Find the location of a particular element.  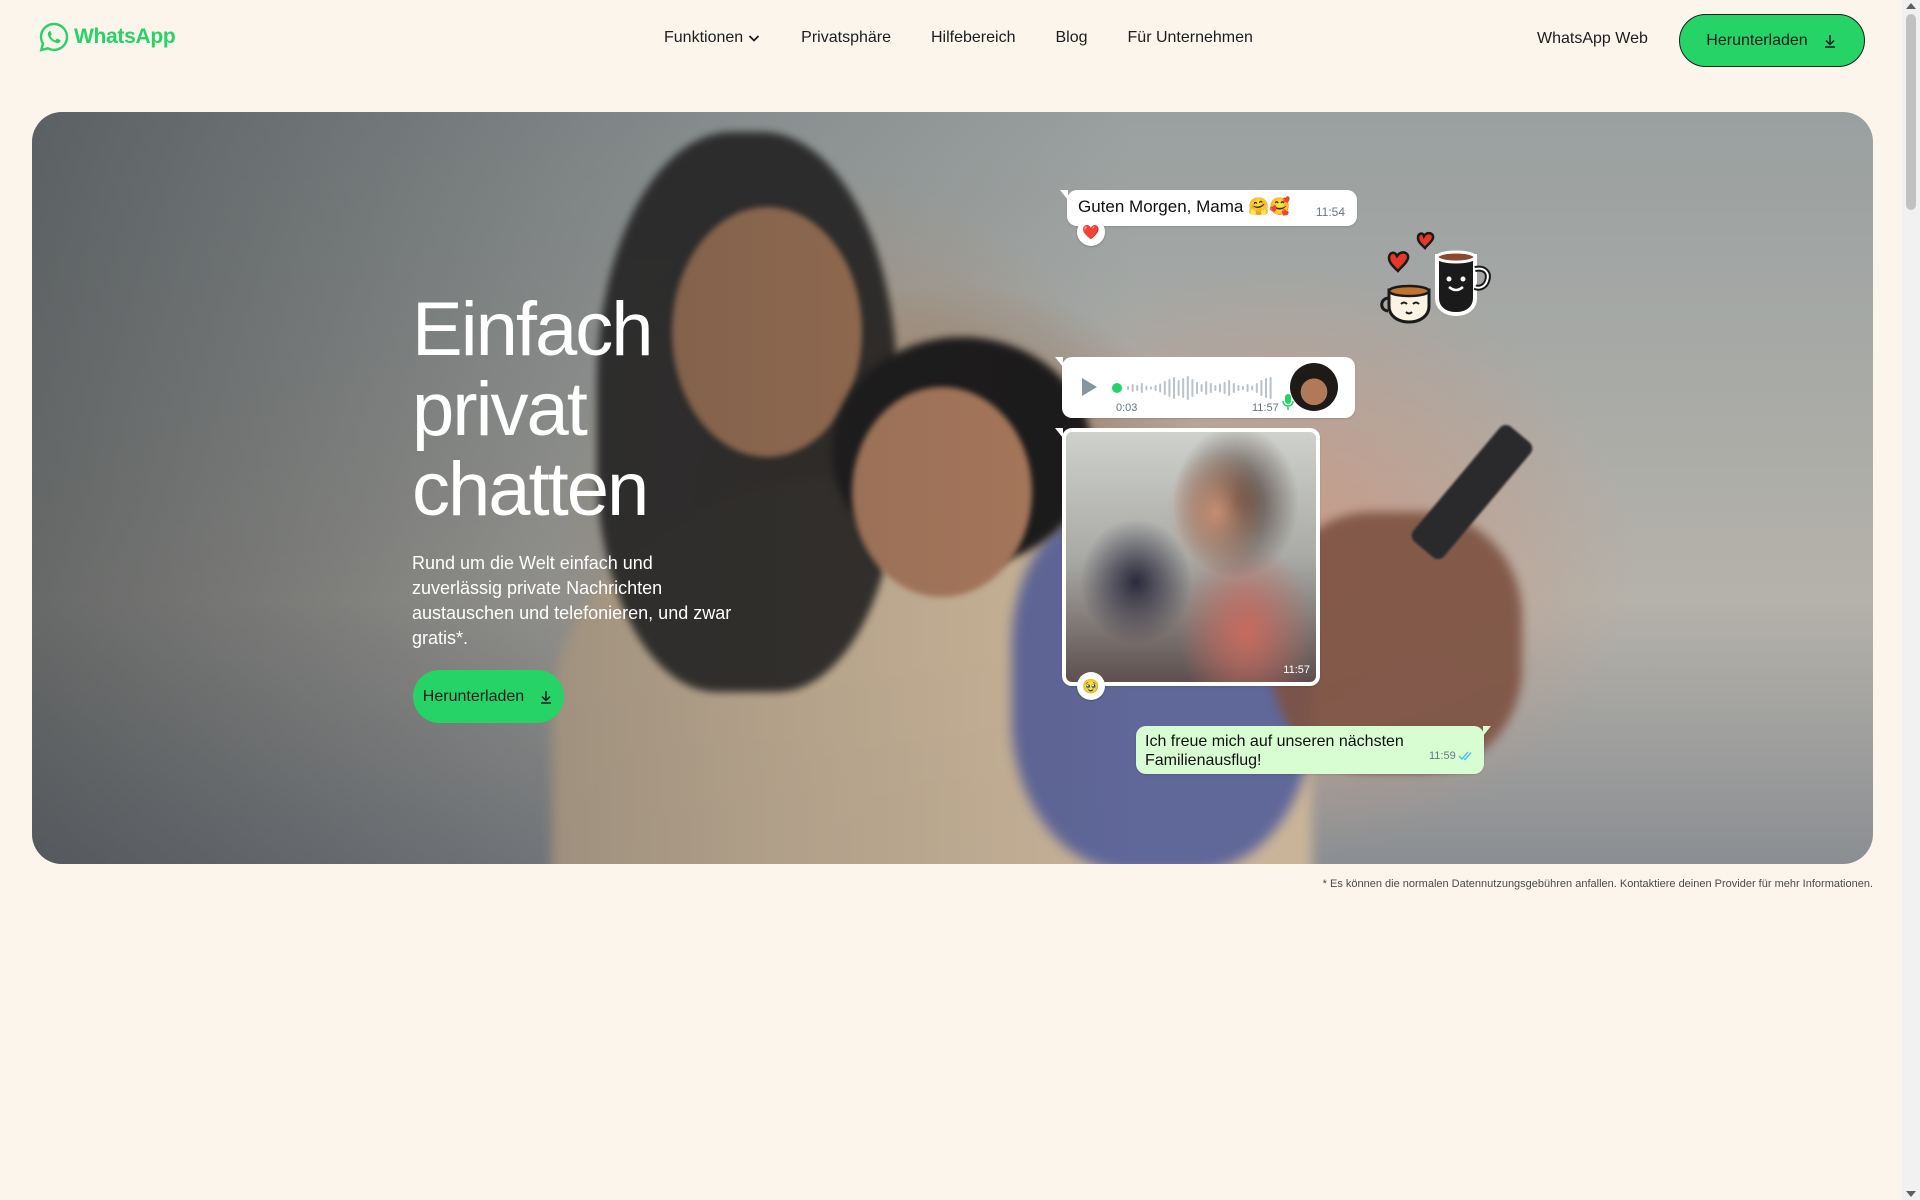

nav-blog: Blog is located at coordinates (1071, 38).